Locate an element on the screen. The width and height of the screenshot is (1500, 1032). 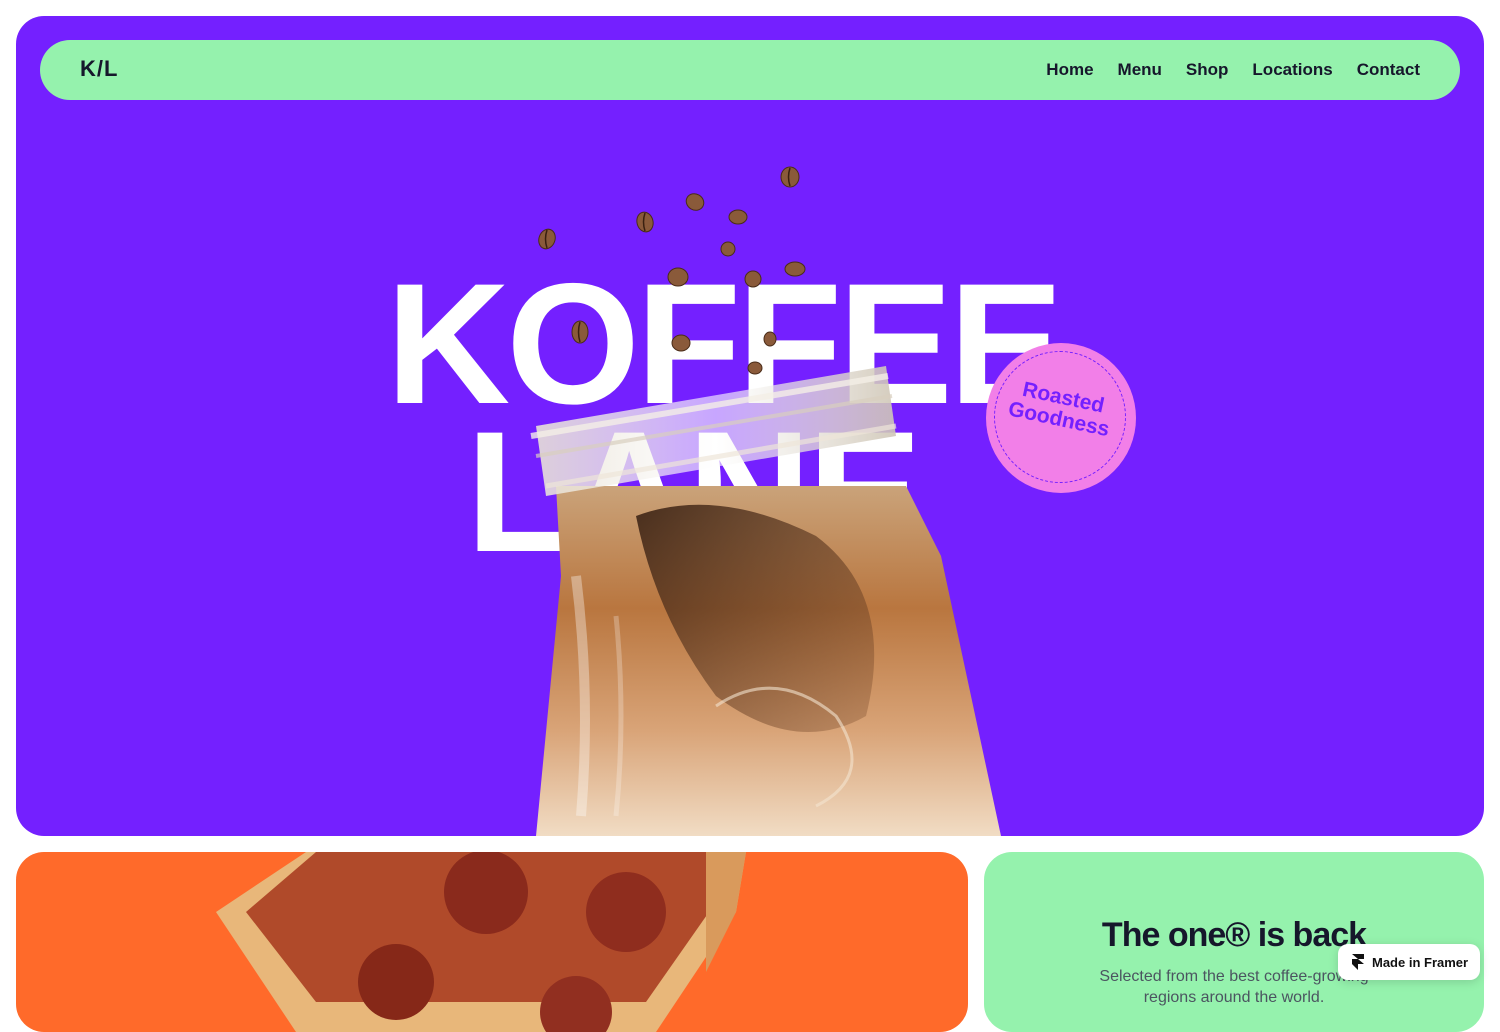
pizza-card is located at coordinates (492, 942).